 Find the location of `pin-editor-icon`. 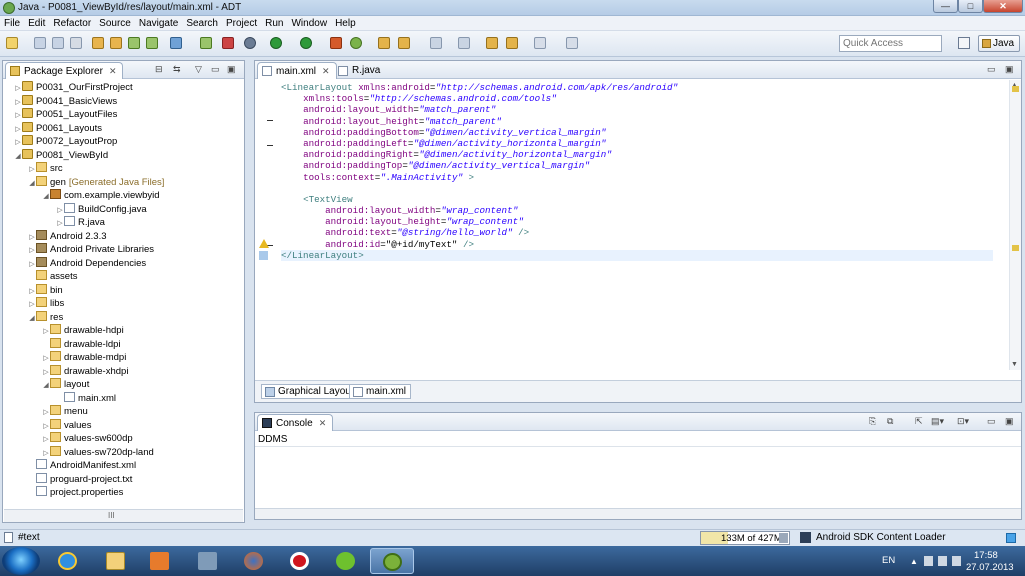

pin-editor-icon is located at coordinates (572, 43).